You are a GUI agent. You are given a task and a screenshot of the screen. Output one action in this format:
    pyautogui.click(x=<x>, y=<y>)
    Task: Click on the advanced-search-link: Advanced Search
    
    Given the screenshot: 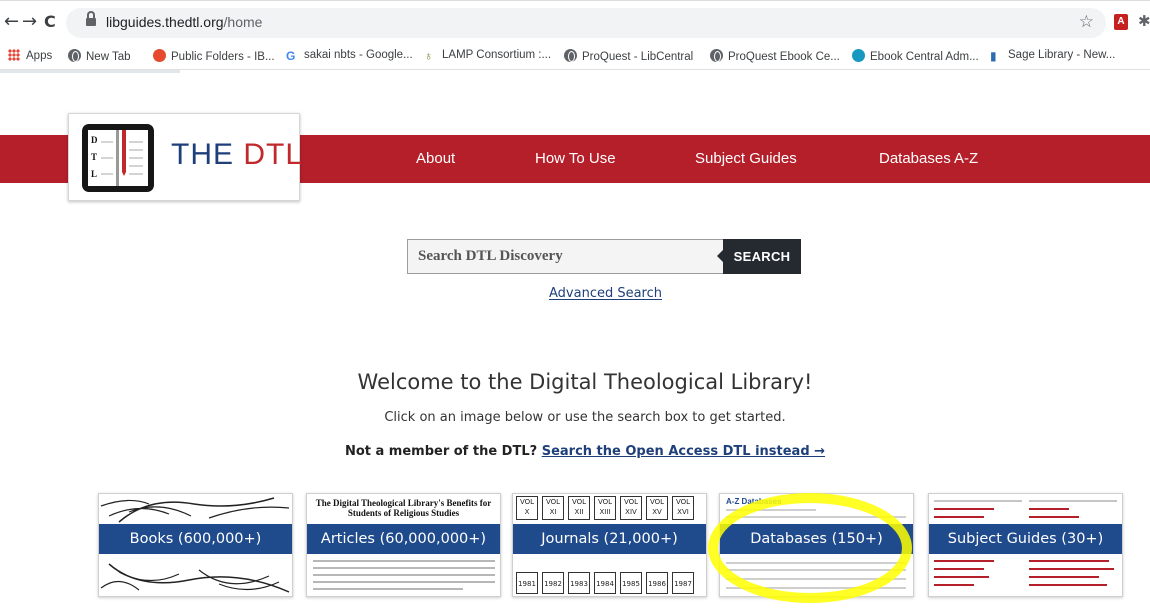 What is the action you would take?
    pyautogui.click(x=605, y=293)
    